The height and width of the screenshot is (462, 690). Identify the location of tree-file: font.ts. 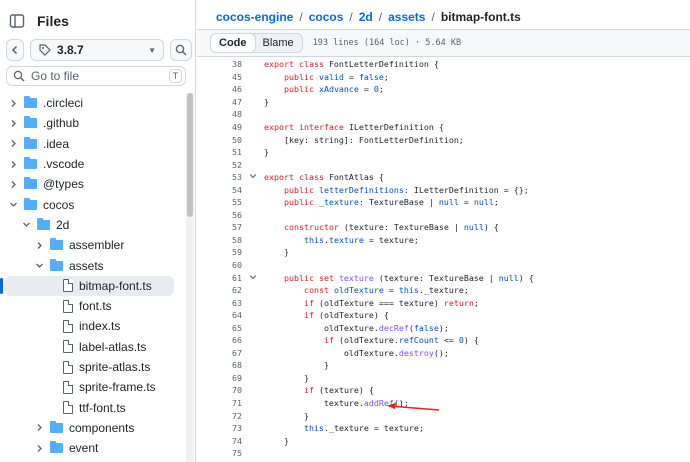
(93, 306).